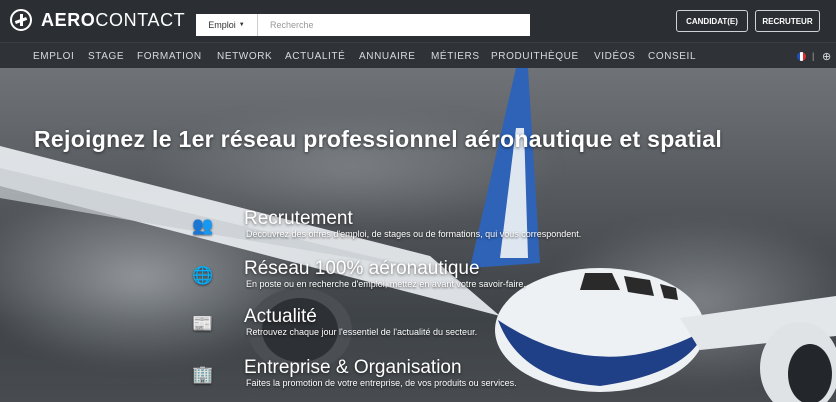  What do you see at coordinates (353, 367) in the screenshot?
I see `feature-title: Entreprise & Organisation` at bounding box center [353, 367].